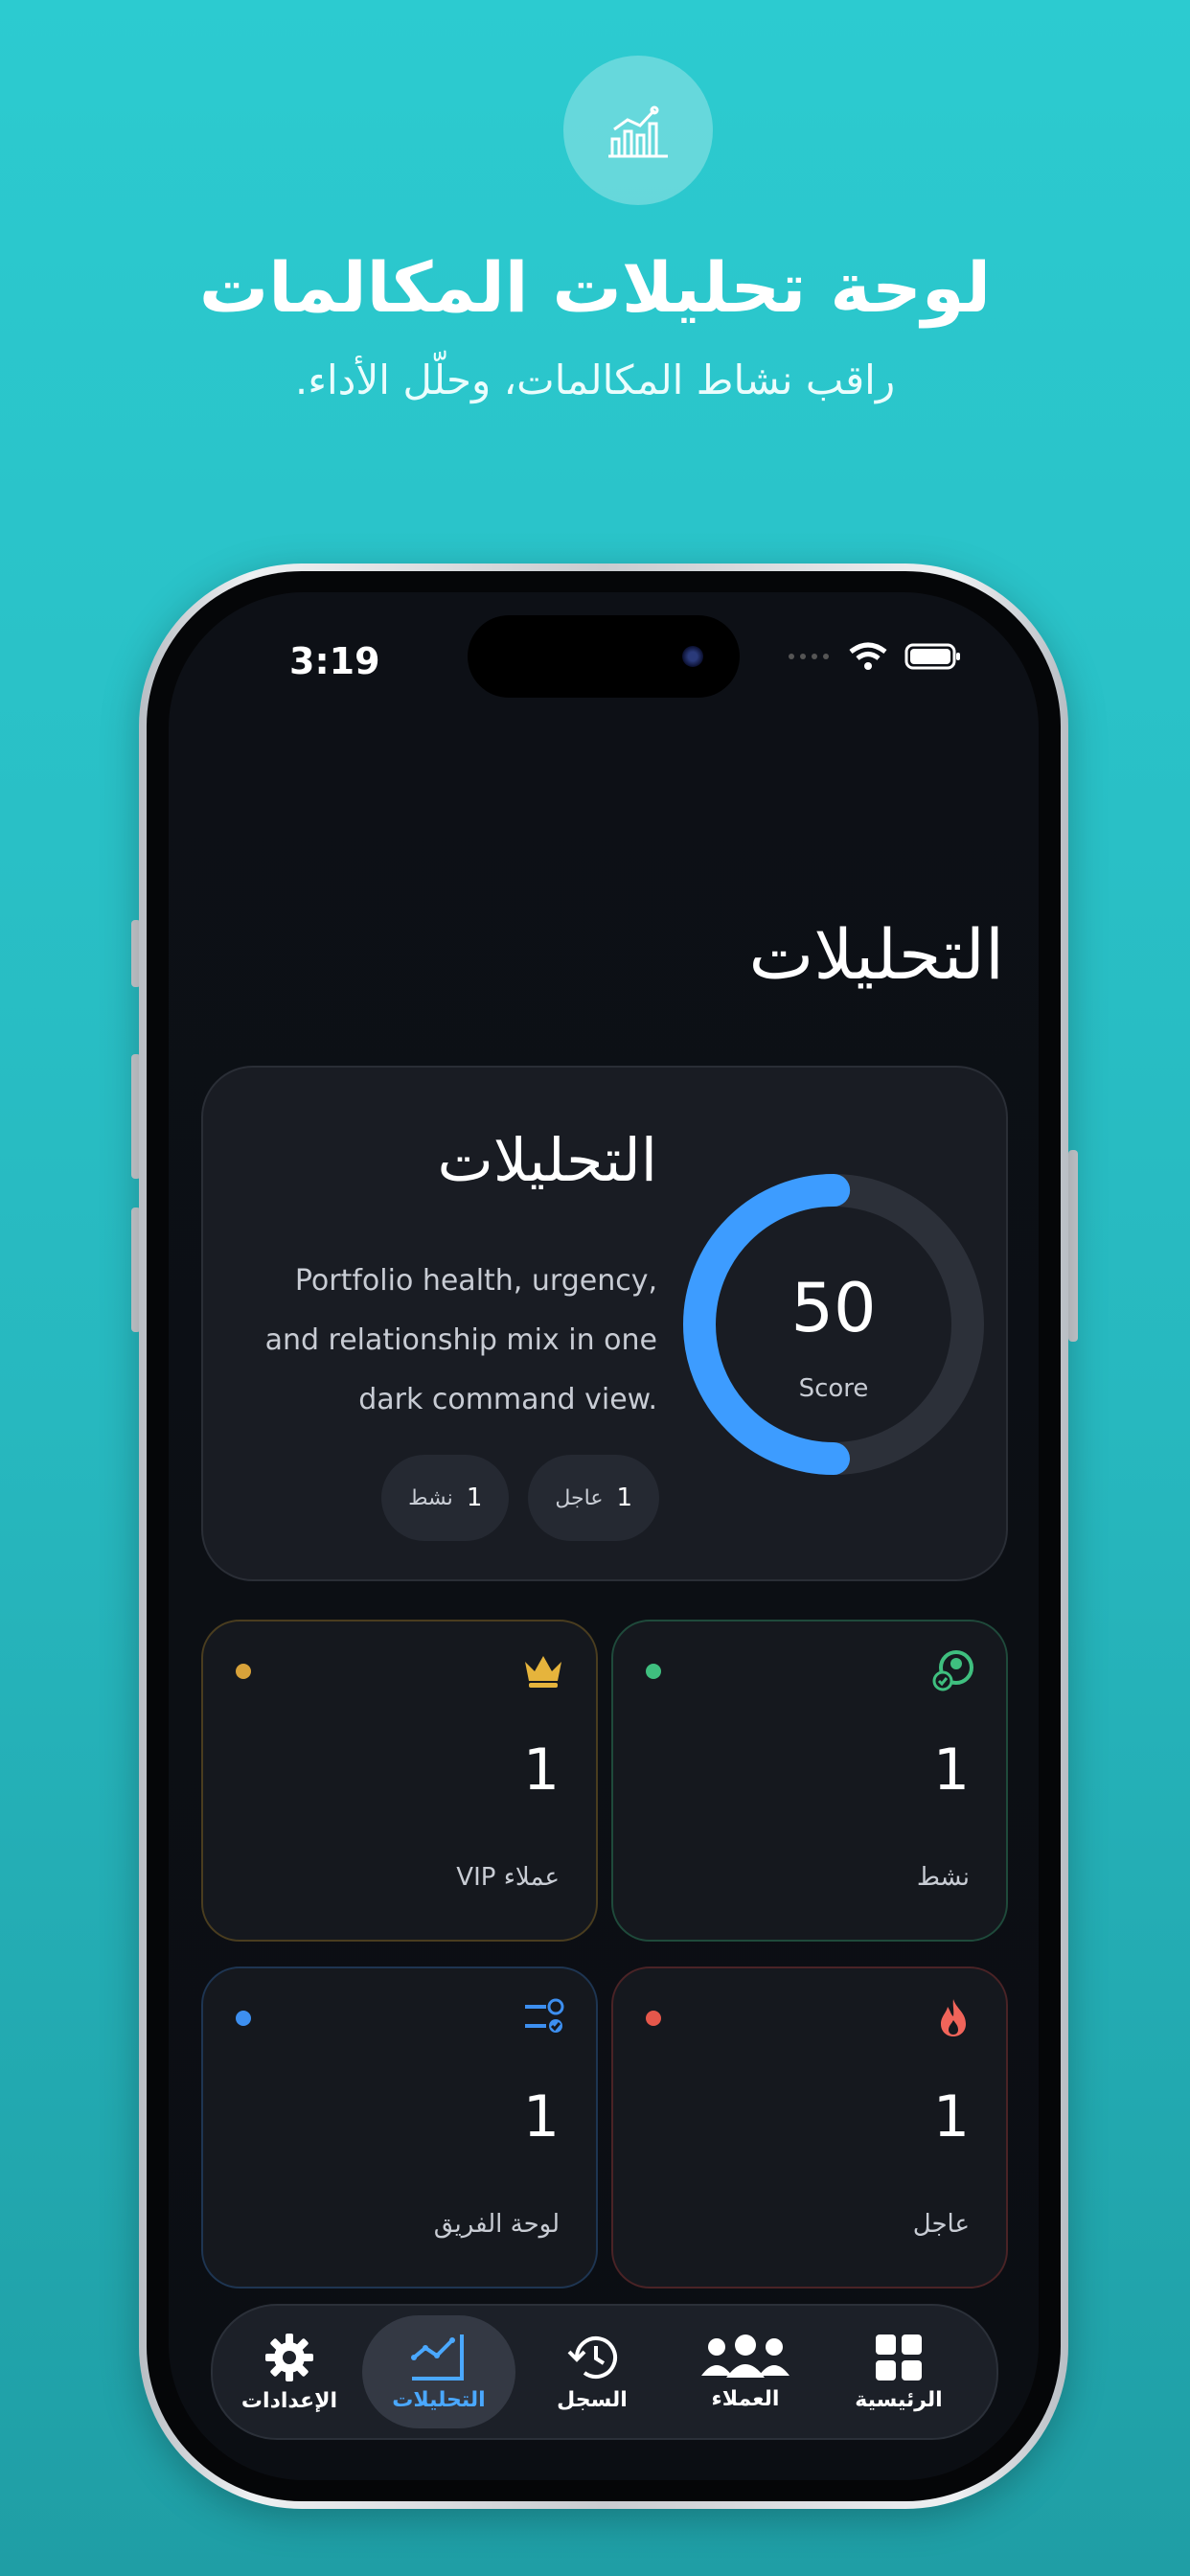 This screenshot has width=1190, height=2576. I want to click on chip-active: 1 نشط, so click(445, 1498).